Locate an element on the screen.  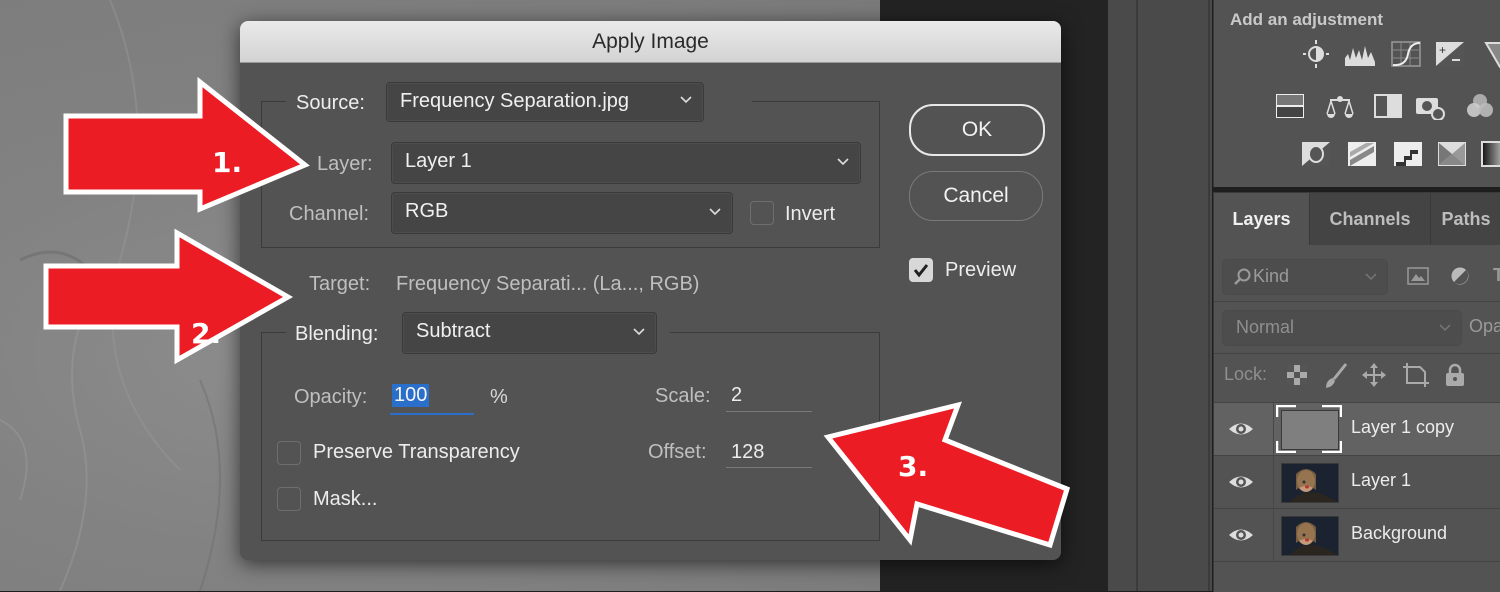
search-icon is located at coordinates (1242, 276).